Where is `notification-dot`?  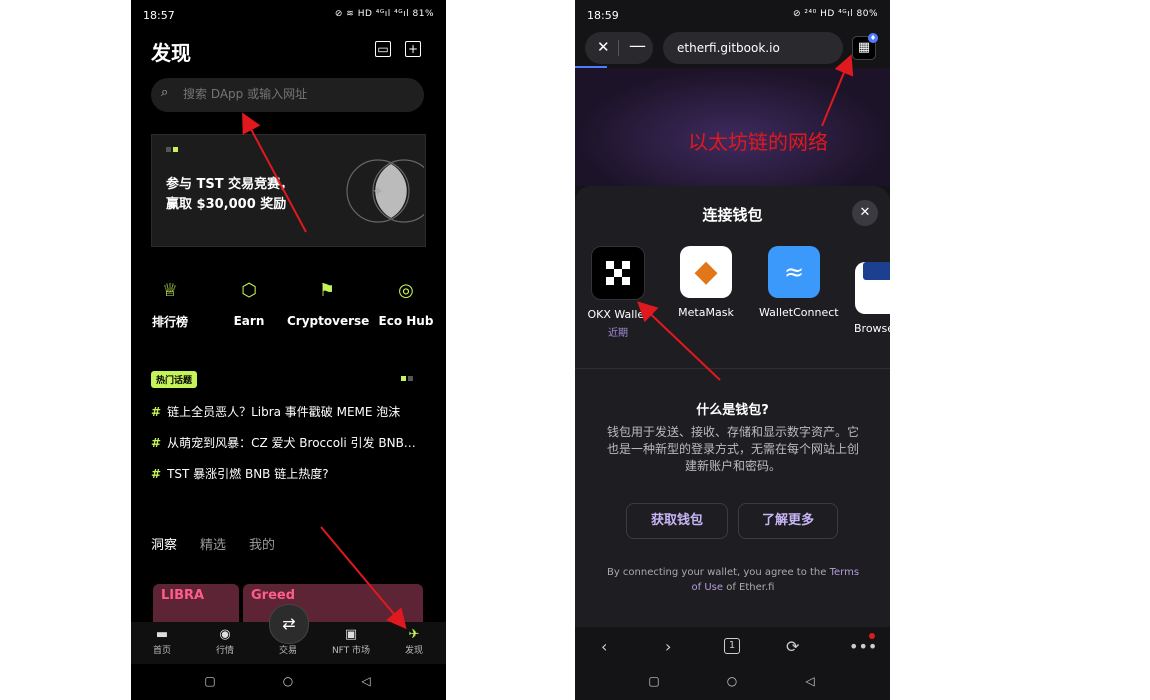
notification-dot is located at coordinates (872, 636).